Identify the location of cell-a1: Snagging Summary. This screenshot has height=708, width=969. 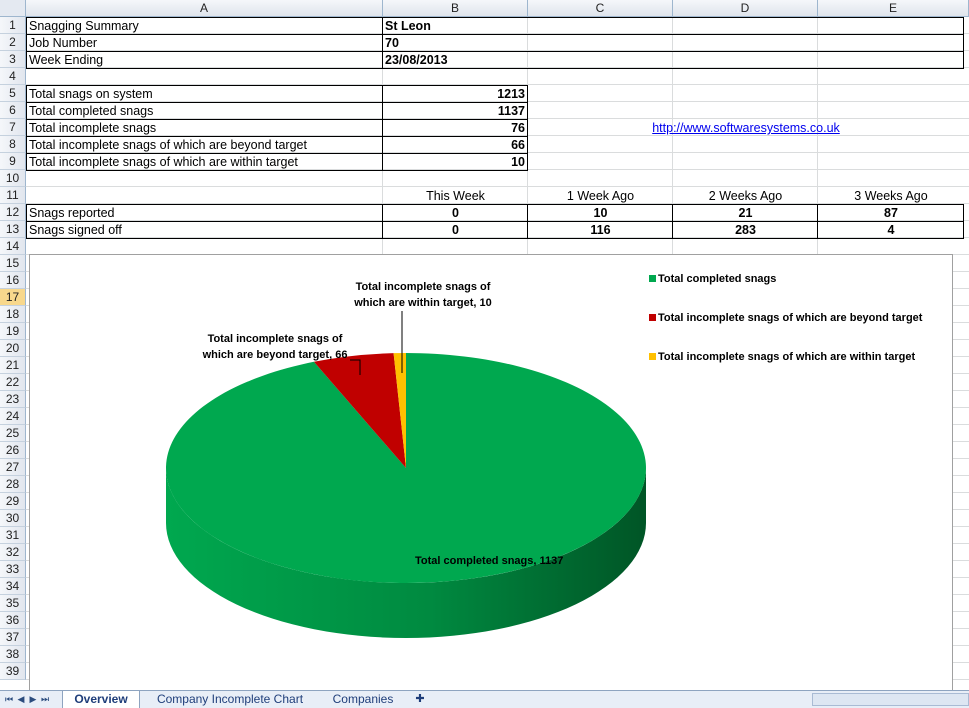
(205, 26).